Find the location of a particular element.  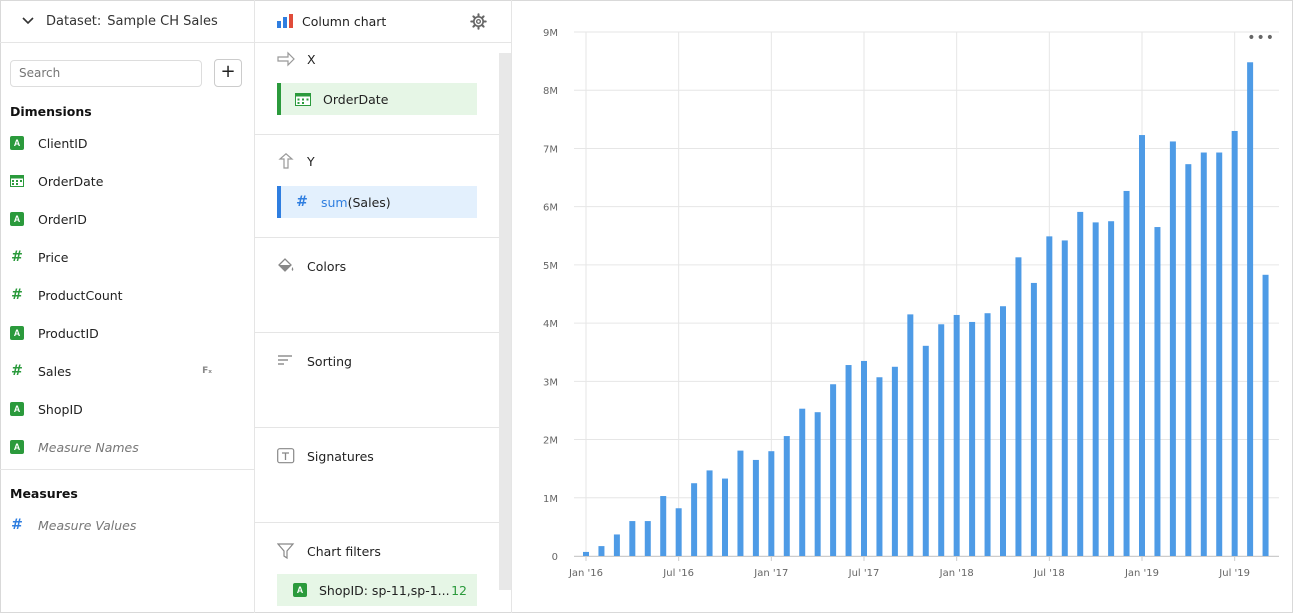

section-signatures-header: Signatures is located at coordinates (325, 456).